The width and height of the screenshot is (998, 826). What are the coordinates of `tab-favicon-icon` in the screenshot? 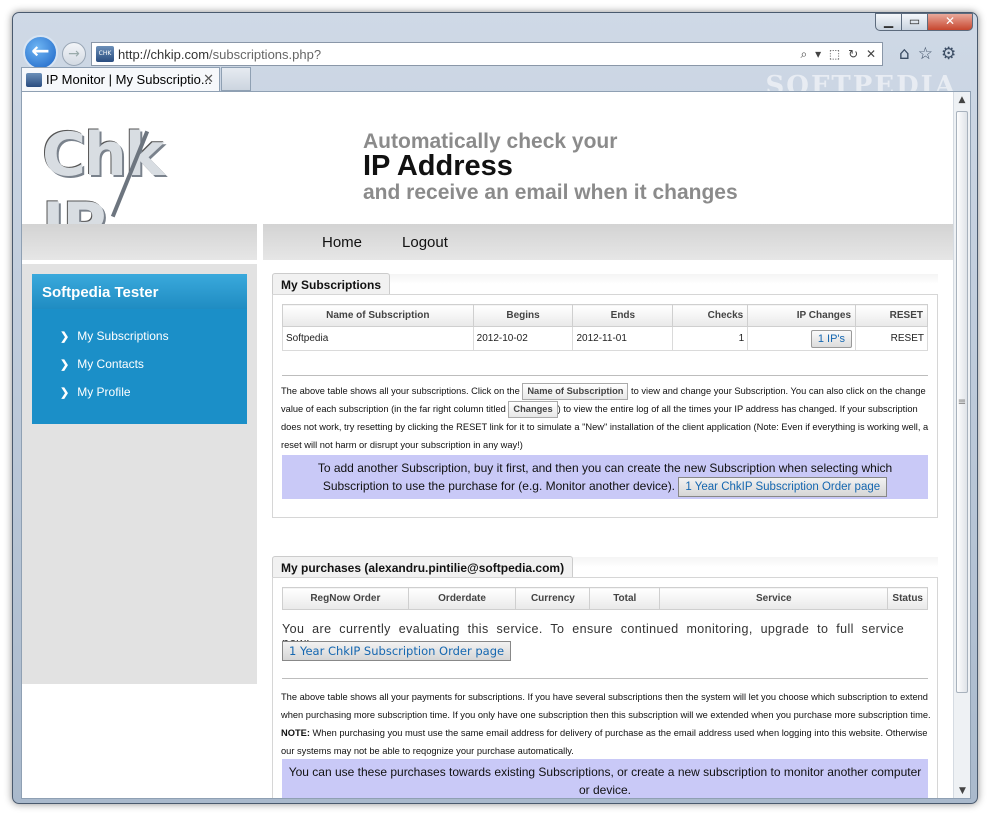 It's located at (34, 79).